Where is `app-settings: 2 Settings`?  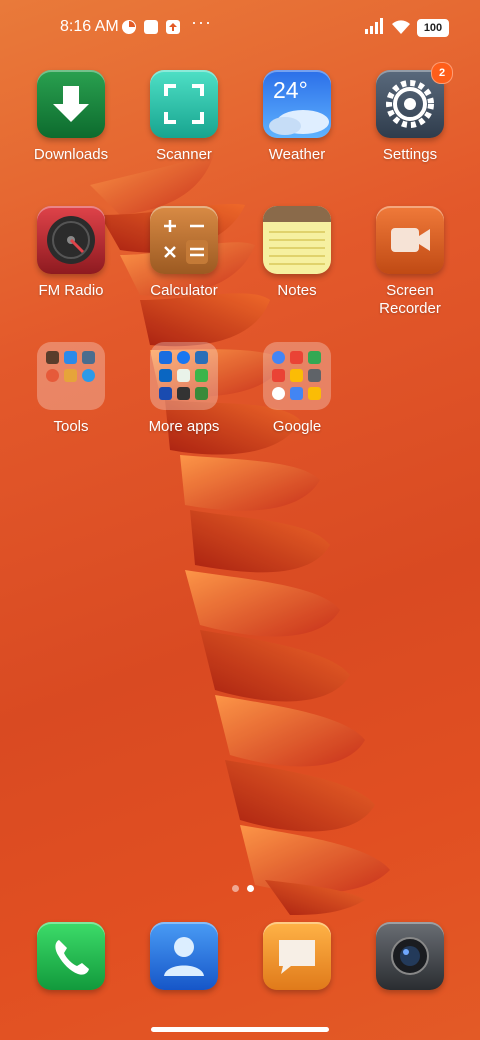 app-settings: 2 Settings is located at coordinates (410, 113).